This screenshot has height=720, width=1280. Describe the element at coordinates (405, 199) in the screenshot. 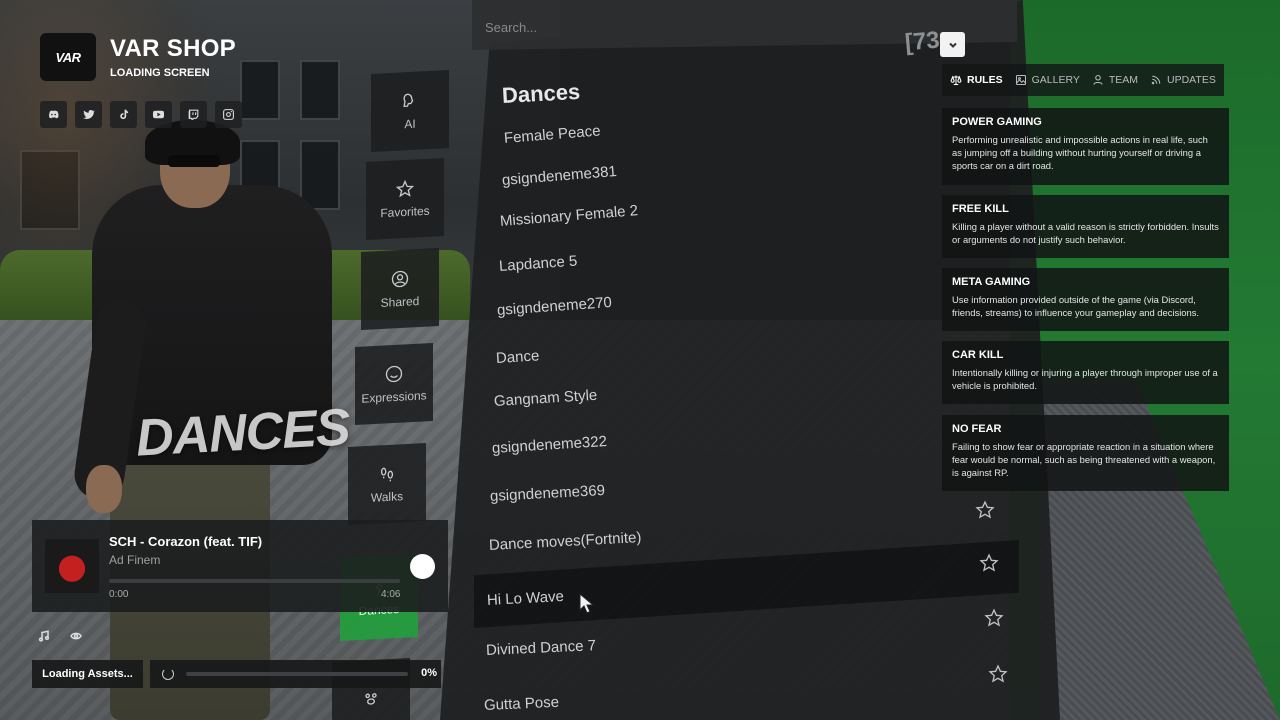

I see `category-favorites-button: Favorites` at that location.